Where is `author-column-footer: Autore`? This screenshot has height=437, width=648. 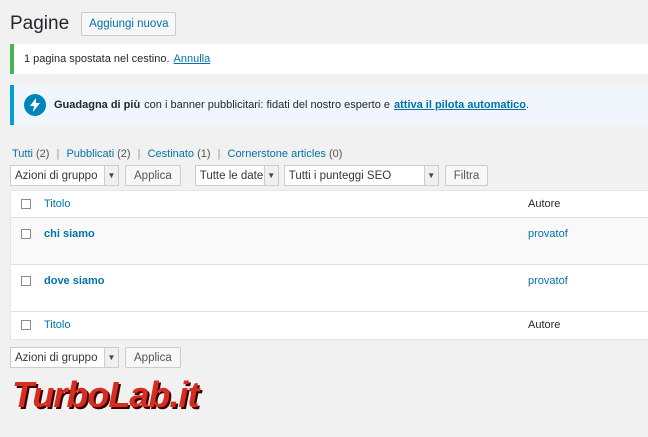 author-column-footer: Autore is located at coordinates (544, 325).